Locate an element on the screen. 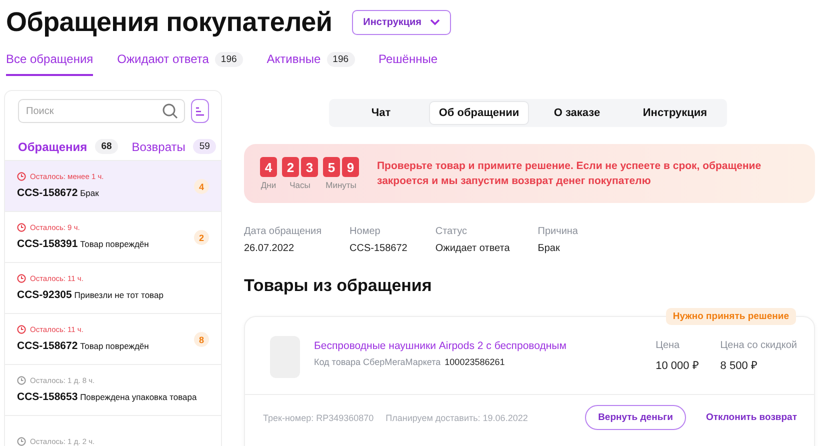 The height and width of the screenshot is (446, 823). reject-link: Отклонить возврат is located at coordinates (751, 417).